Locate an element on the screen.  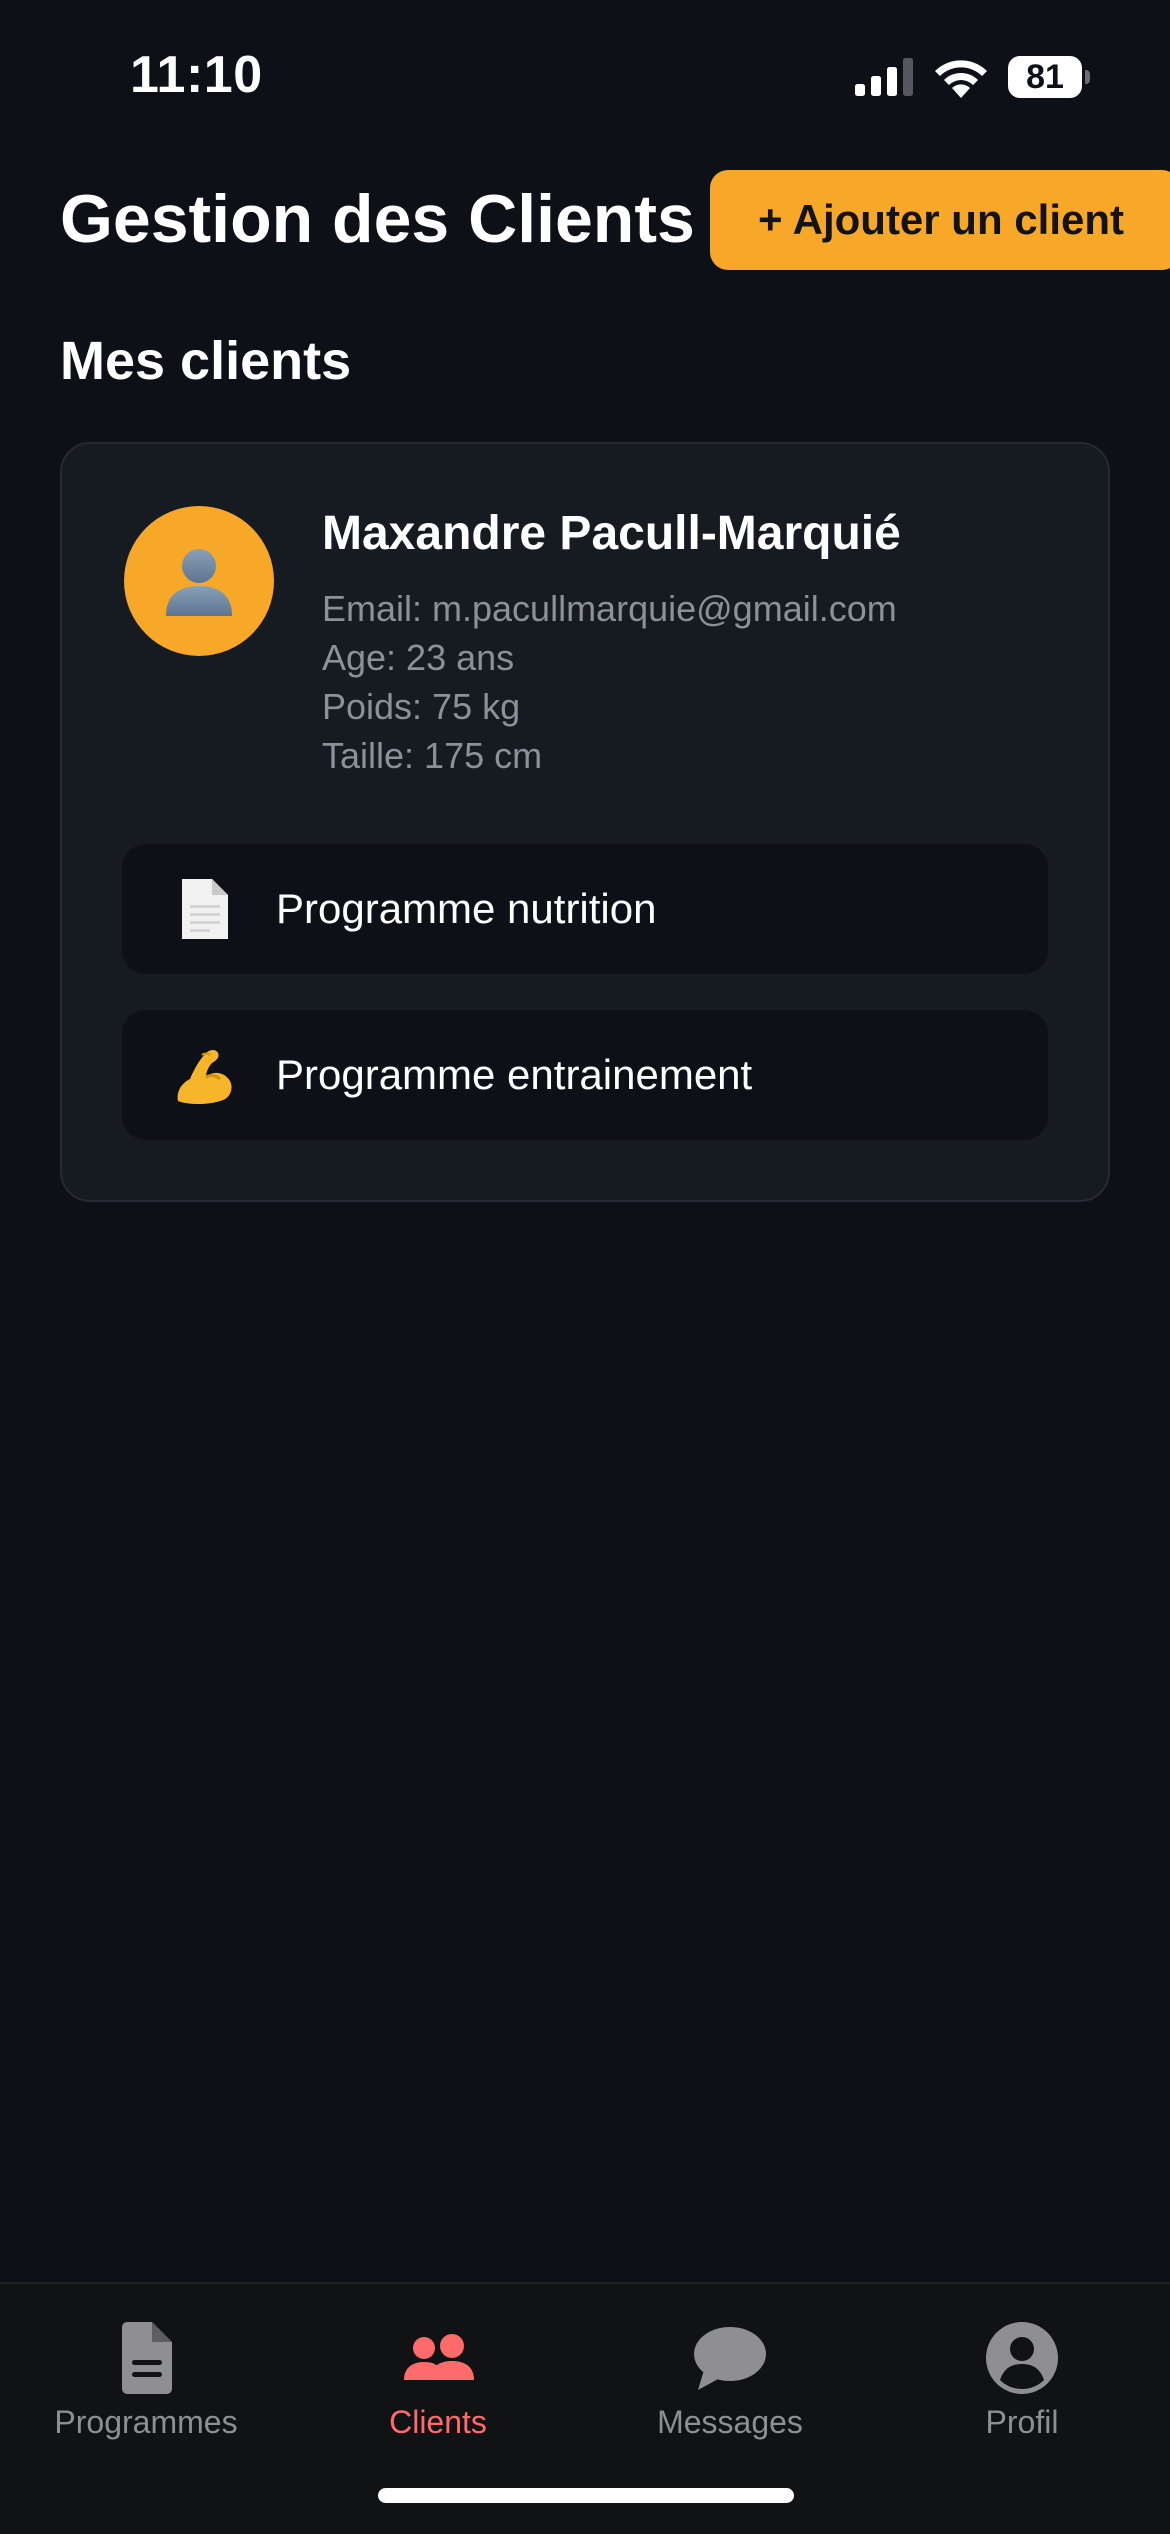
training-program-label: Programme entrainement is located at coordinates (514, 1074).